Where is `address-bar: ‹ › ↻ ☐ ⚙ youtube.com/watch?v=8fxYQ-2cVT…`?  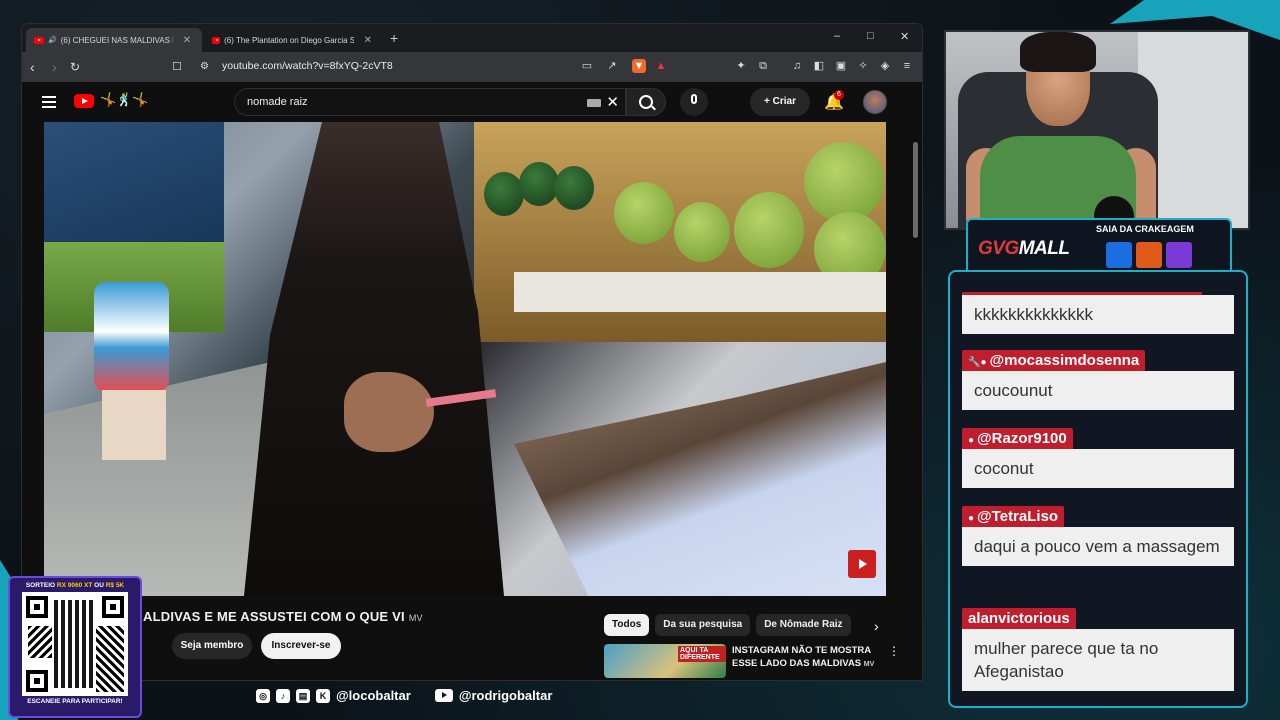
address-bar: ‹ › ↻ ☐ ⚙ youtube.com/watch?v=8fxYQ-2cVT… is located at coordinates (472, 67).